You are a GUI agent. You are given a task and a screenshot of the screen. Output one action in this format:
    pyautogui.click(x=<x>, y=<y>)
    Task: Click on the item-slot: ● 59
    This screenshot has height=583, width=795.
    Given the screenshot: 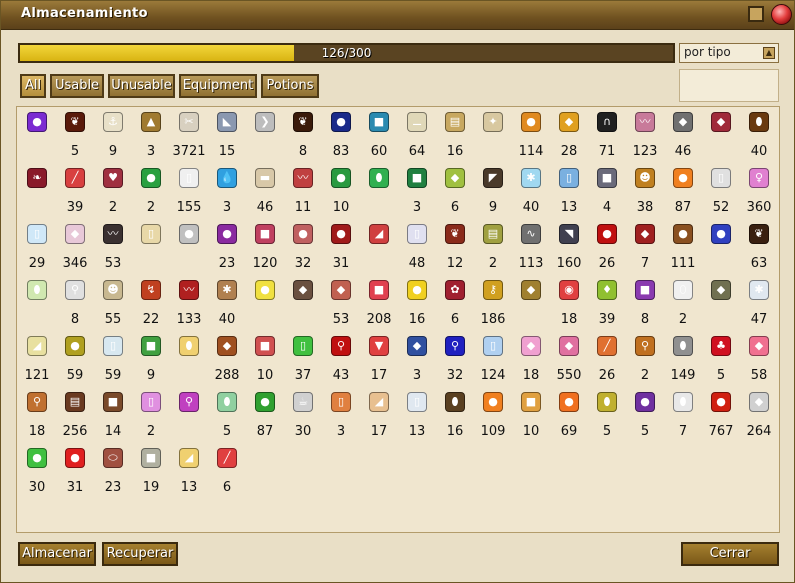 What is the action you would take?
    pyautogui.click(x=75, y=361)
    